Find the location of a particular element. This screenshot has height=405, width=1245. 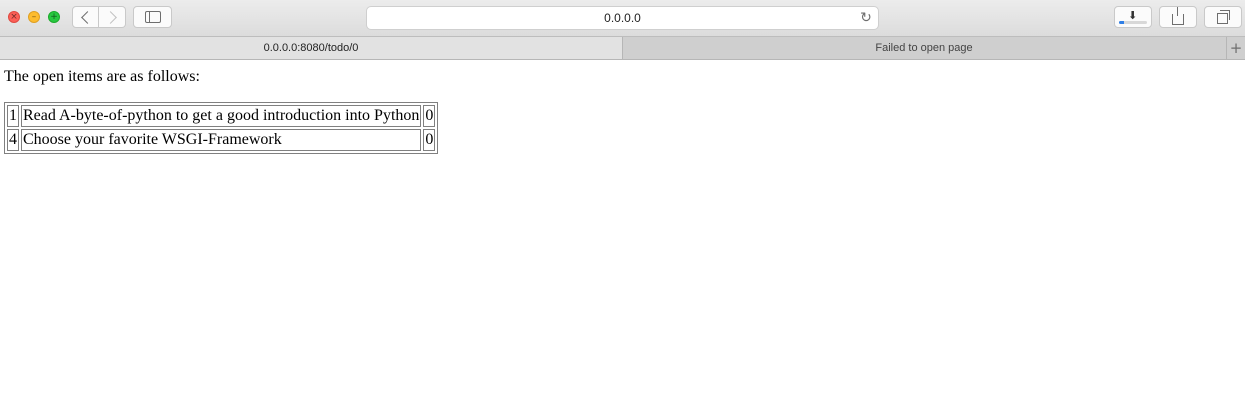

navigation-buttons is located at coordinates (99, 17).